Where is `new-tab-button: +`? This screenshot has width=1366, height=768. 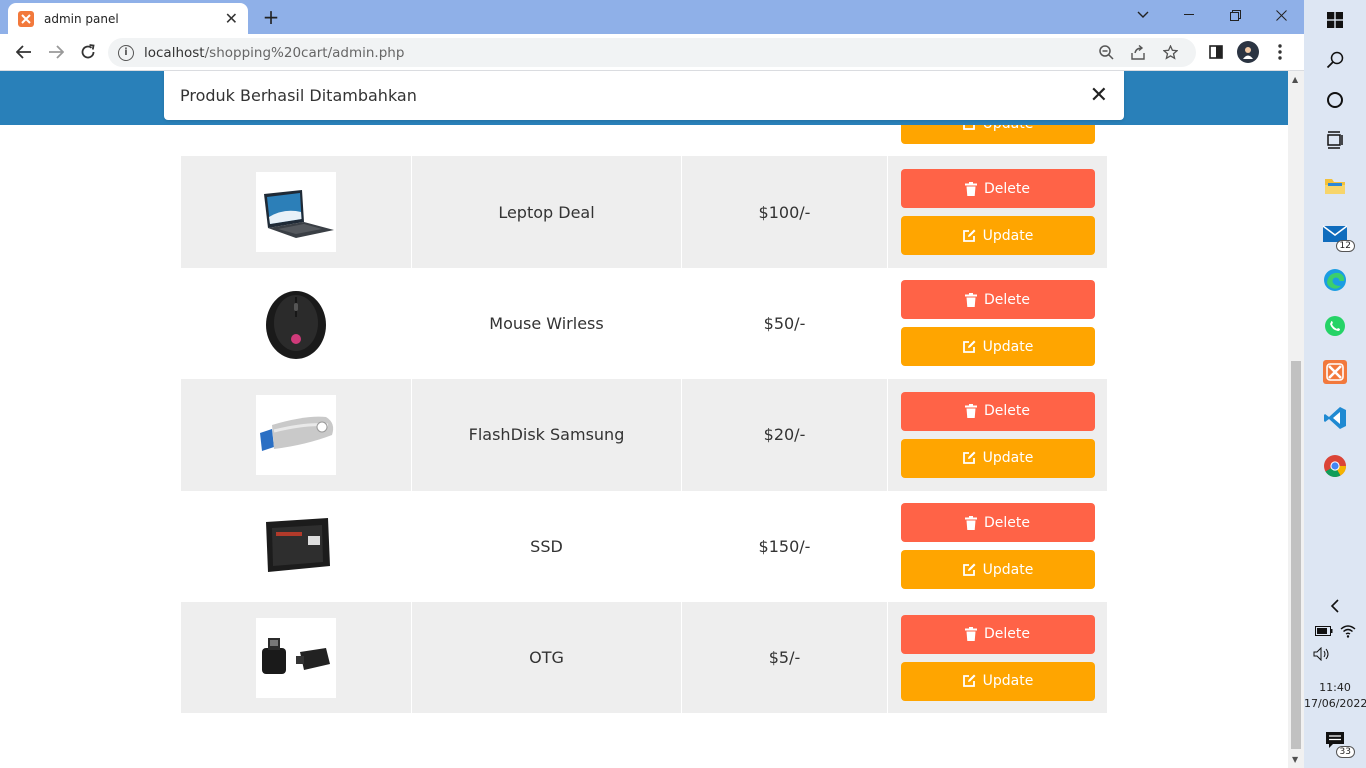 new-tab-button: + is located at coordinates (271, 17).